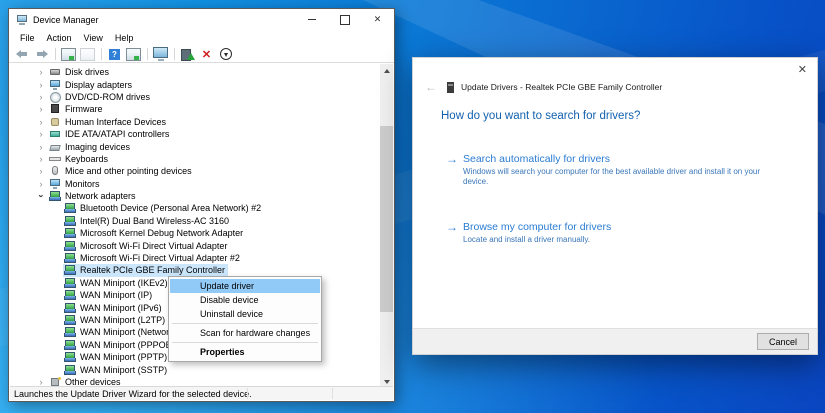 The height and width of the screenshot is (413, 825). Describe the element at coordinates (783, 341) in the screenshot. I see `cancel-button: Cancel` at that location.